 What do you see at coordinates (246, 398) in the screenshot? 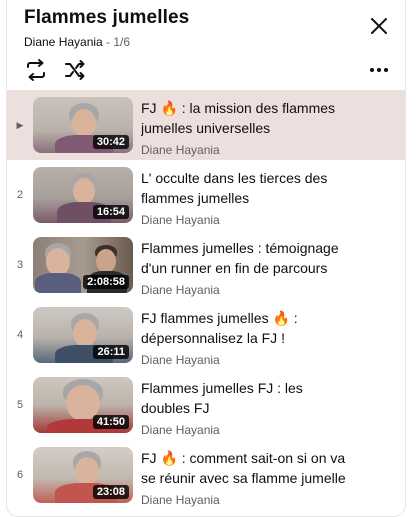
I see `video-title: Flammes jumelles FJ : les doubles FJ` at bounding box center [246, 398].